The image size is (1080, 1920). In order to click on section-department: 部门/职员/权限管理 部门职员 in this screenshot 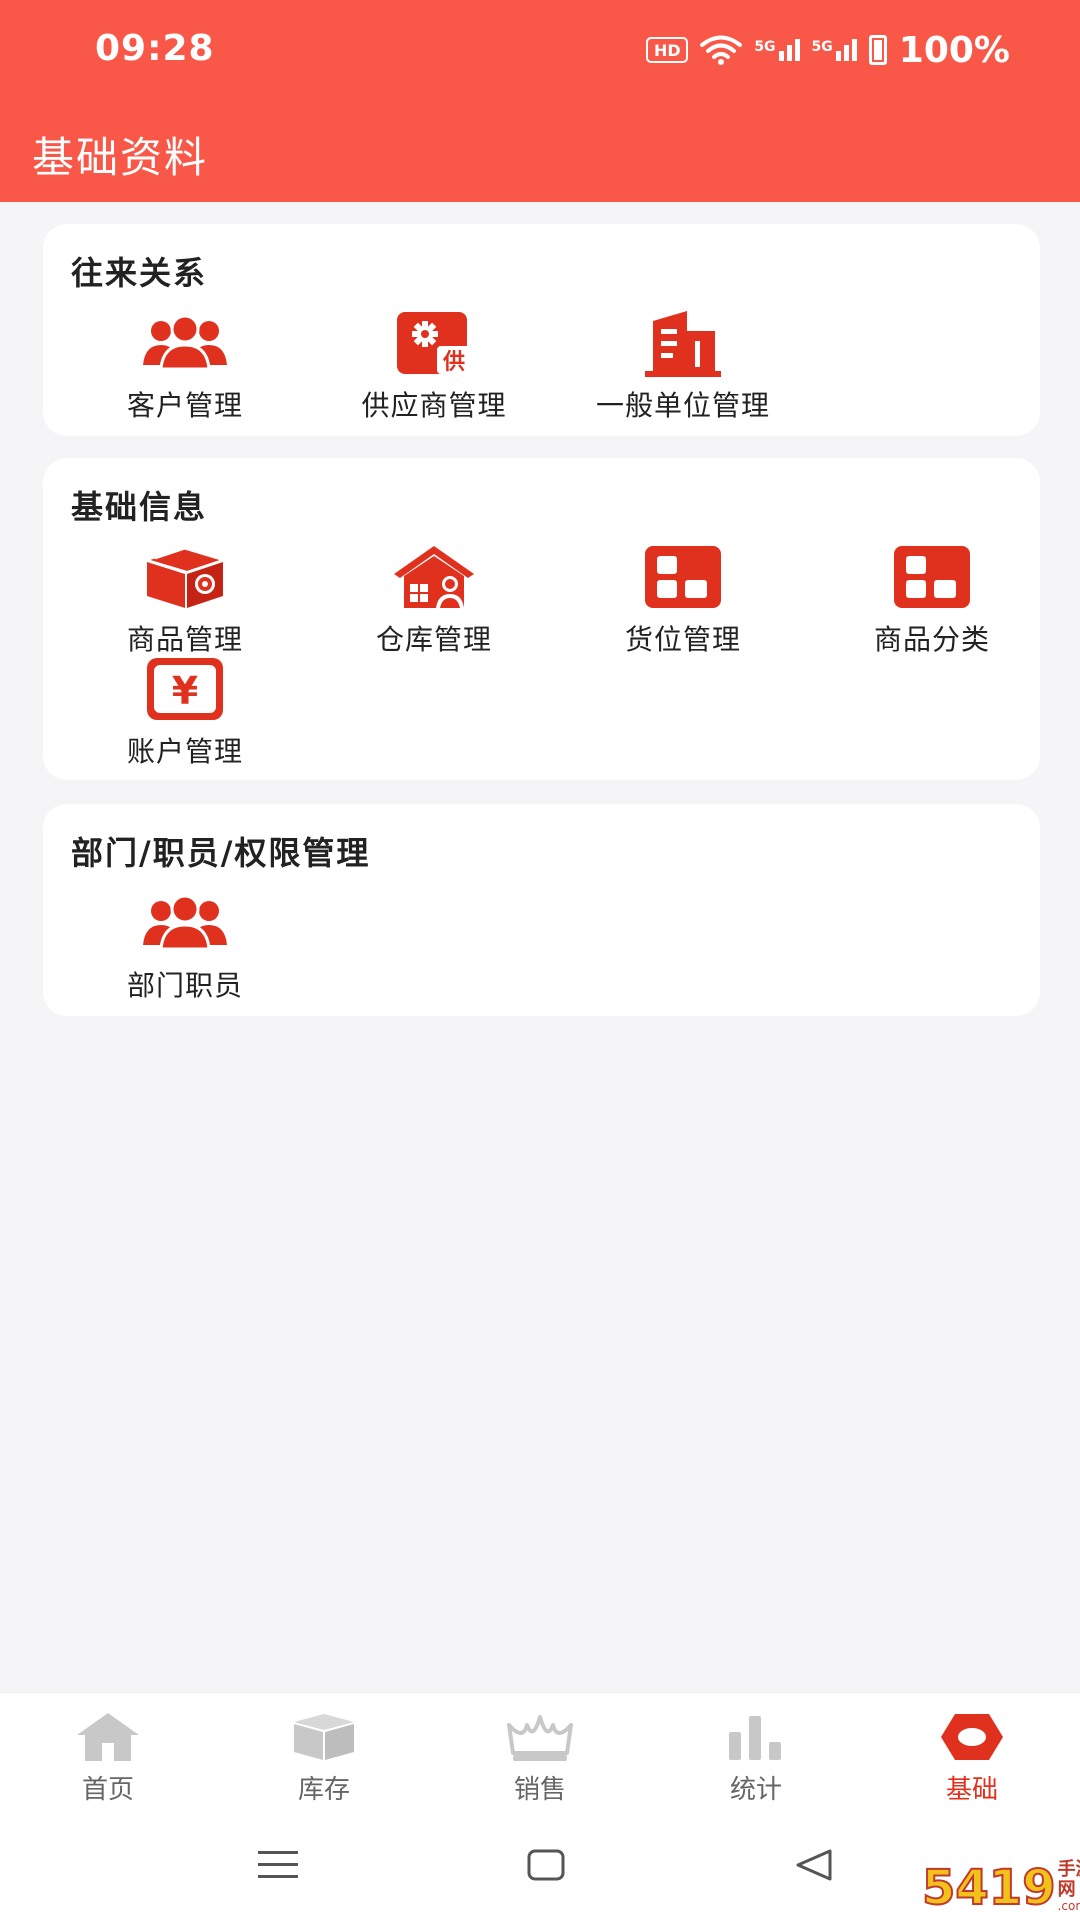, I will do `click(541, 910)`.